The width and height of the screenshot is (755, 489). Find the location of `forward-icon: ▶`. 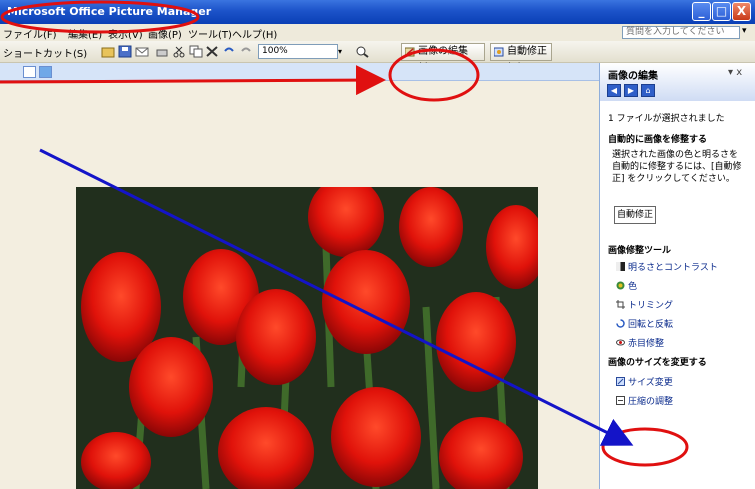

forward-icon: ▶ is located at coordinates (631, 90).